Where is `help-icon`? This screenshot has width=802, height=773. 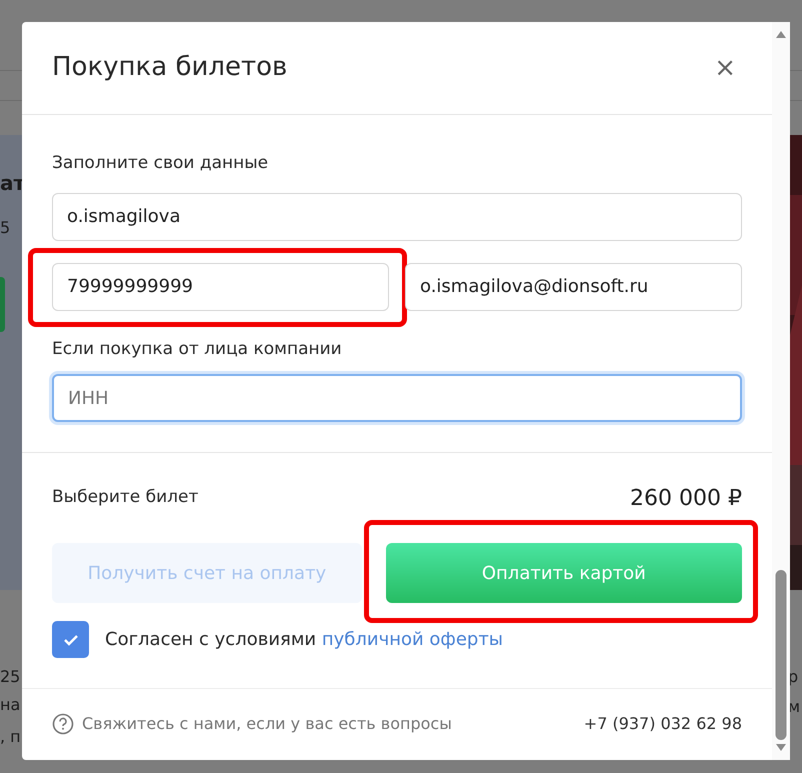 help-icon is located at coordinates (63, 724).